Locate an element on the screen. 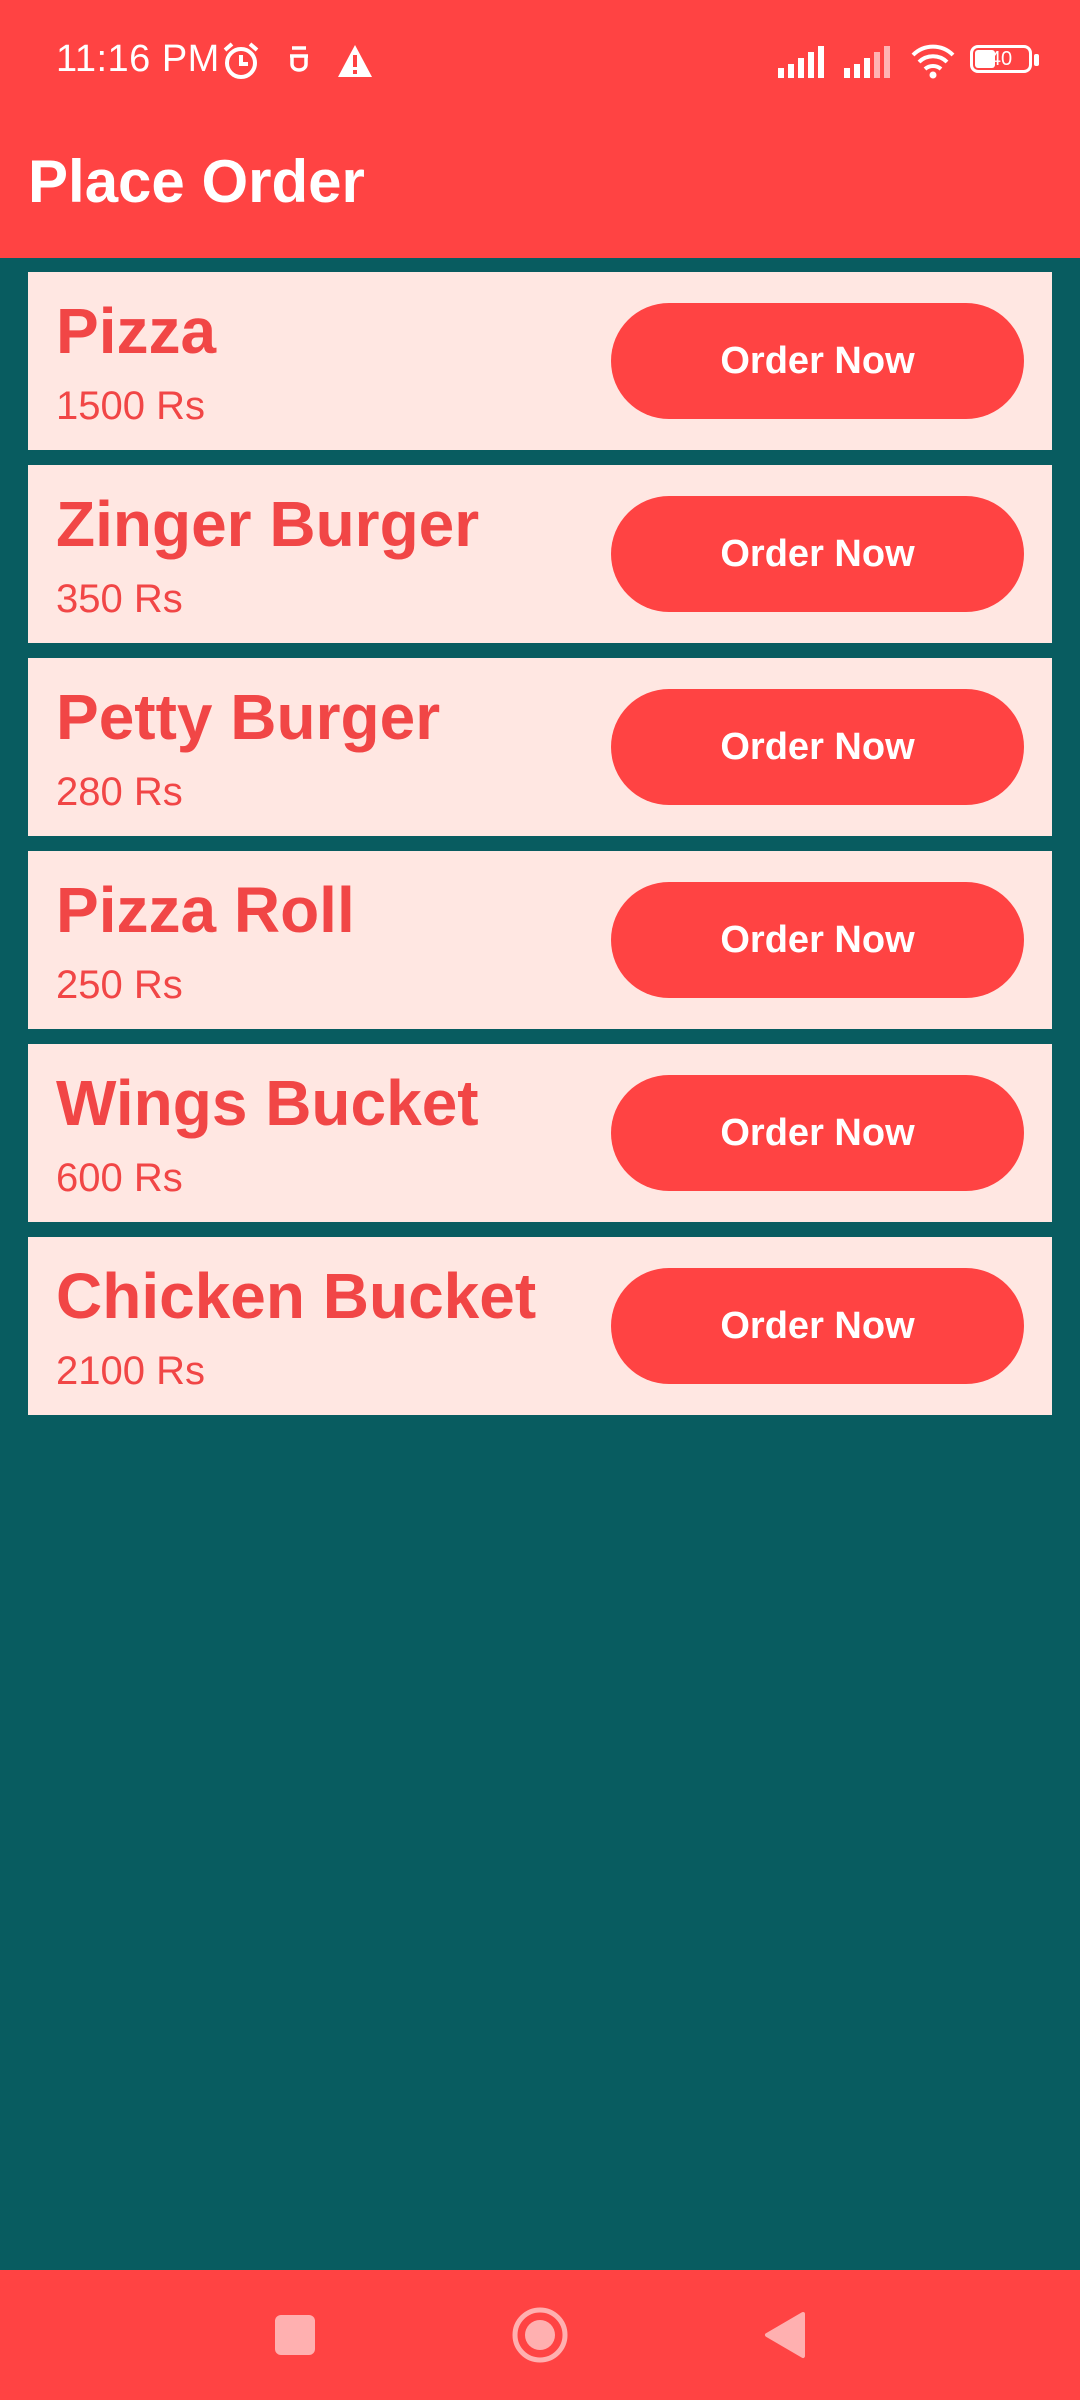 Image resolution: width=1080 pixels, height=2400 pixels. item-name: Zinger Burger is located at coordinates (268, 524).